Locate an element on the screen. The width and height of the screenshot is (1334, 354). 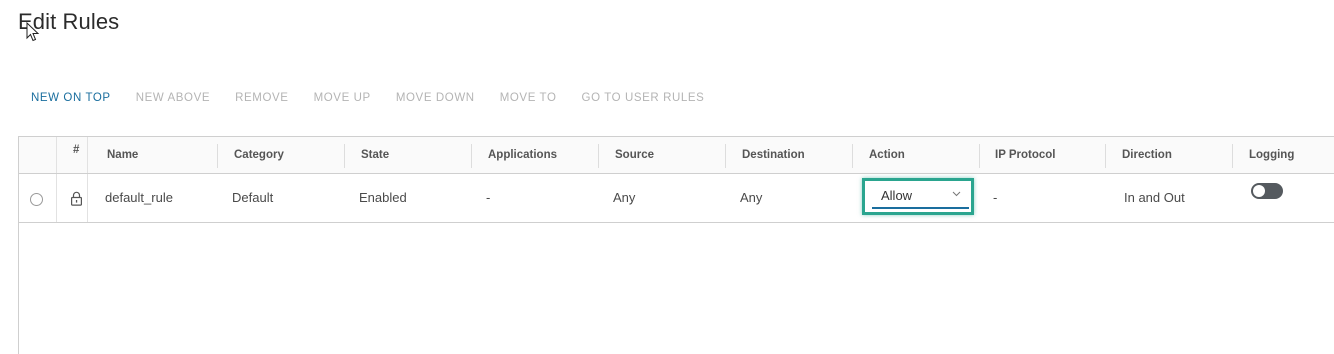
lock-icon is located at coordinates (77, 198).